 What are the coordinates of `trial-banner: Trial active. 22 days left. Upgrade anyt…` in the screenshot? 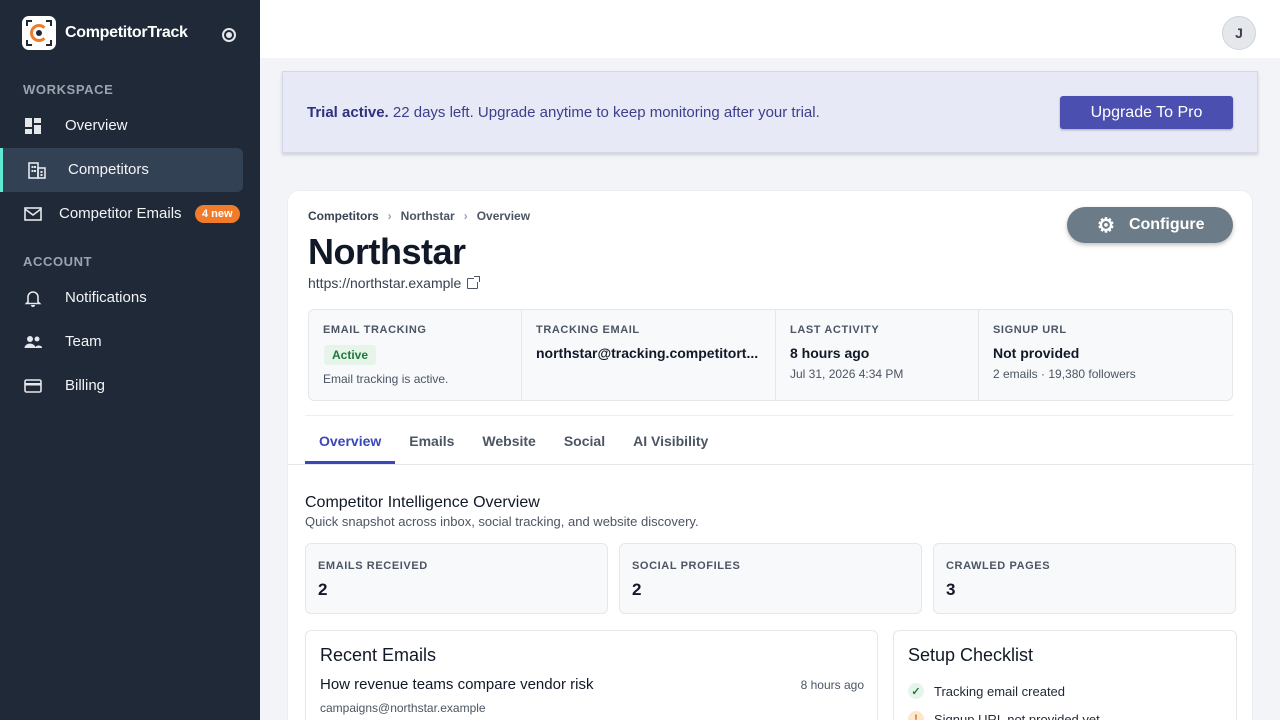 It's located at (770, 112).